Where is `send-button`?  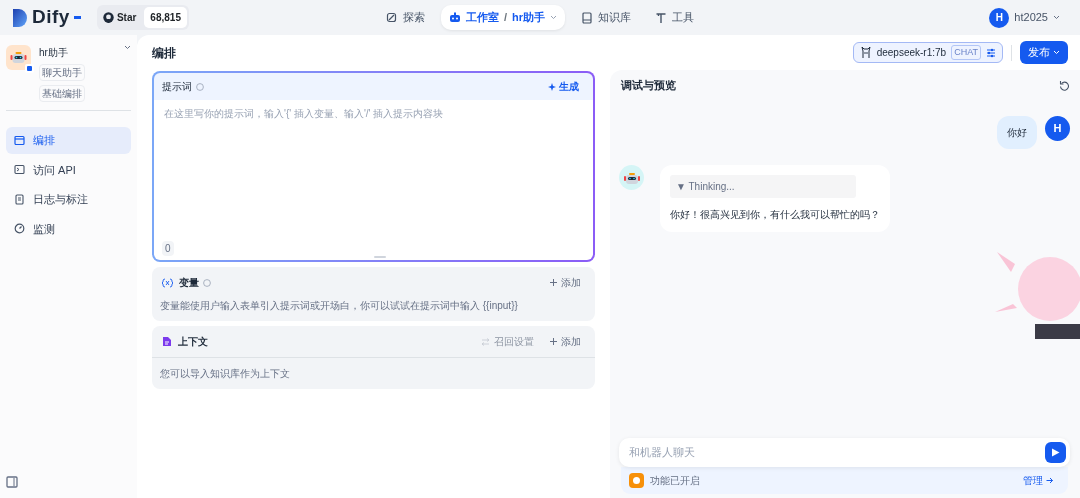 send-button is located at coordinates (1055, 452).